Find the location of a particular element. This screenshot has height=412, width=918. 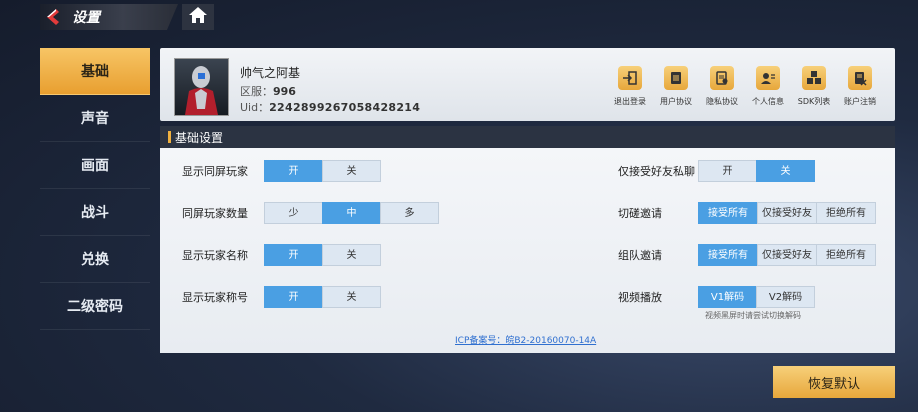

section-accent-bar is located at coordinates (169, 137).